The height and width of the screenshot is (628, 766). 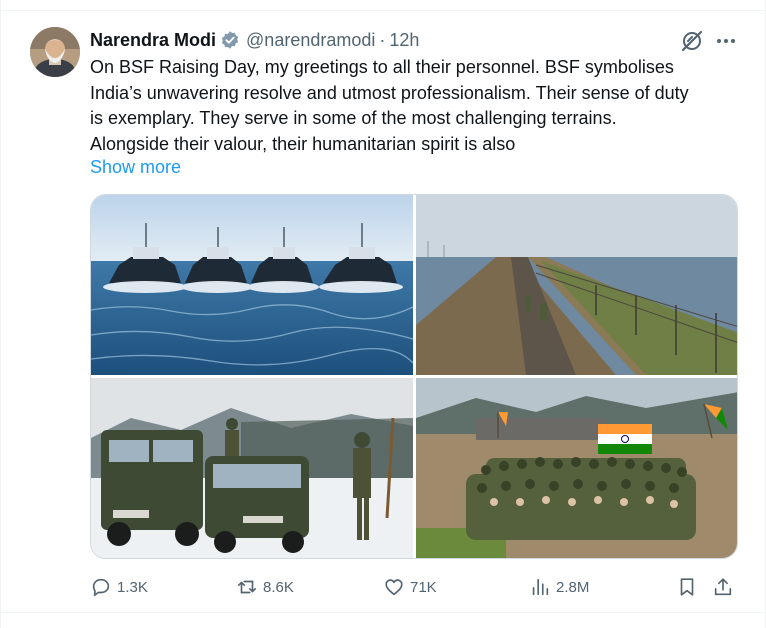 I want to click on bookmark-button, so click(x=687, y=587).